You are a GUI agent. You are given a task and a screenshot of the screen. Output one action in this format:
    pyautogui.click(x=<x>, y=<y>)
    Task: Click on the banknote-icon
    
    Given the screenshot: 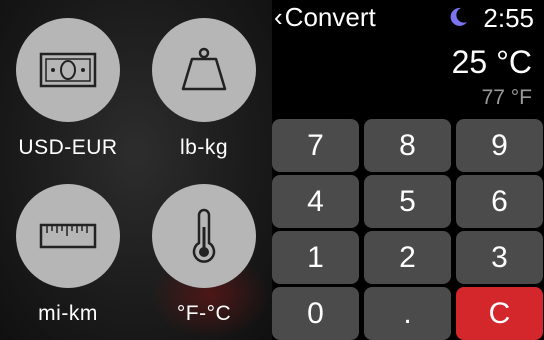 What is the action you would take?
    pyautogui.click(x=68, y=70)
    